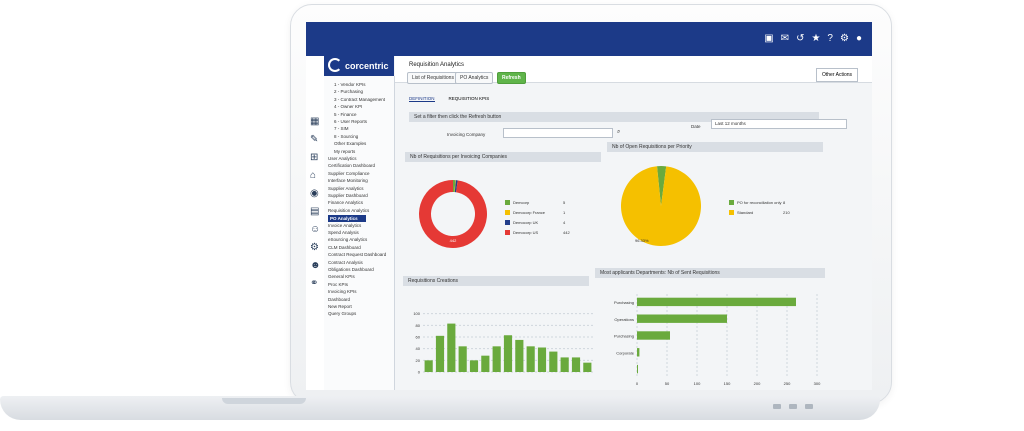 The height and width of the screenshot is (431, 1024). What do you see at coordinates (348, 195) in the screenshot?
I see `sidebar-item: Supplier Dashboard` at bounding box center [348, 195].